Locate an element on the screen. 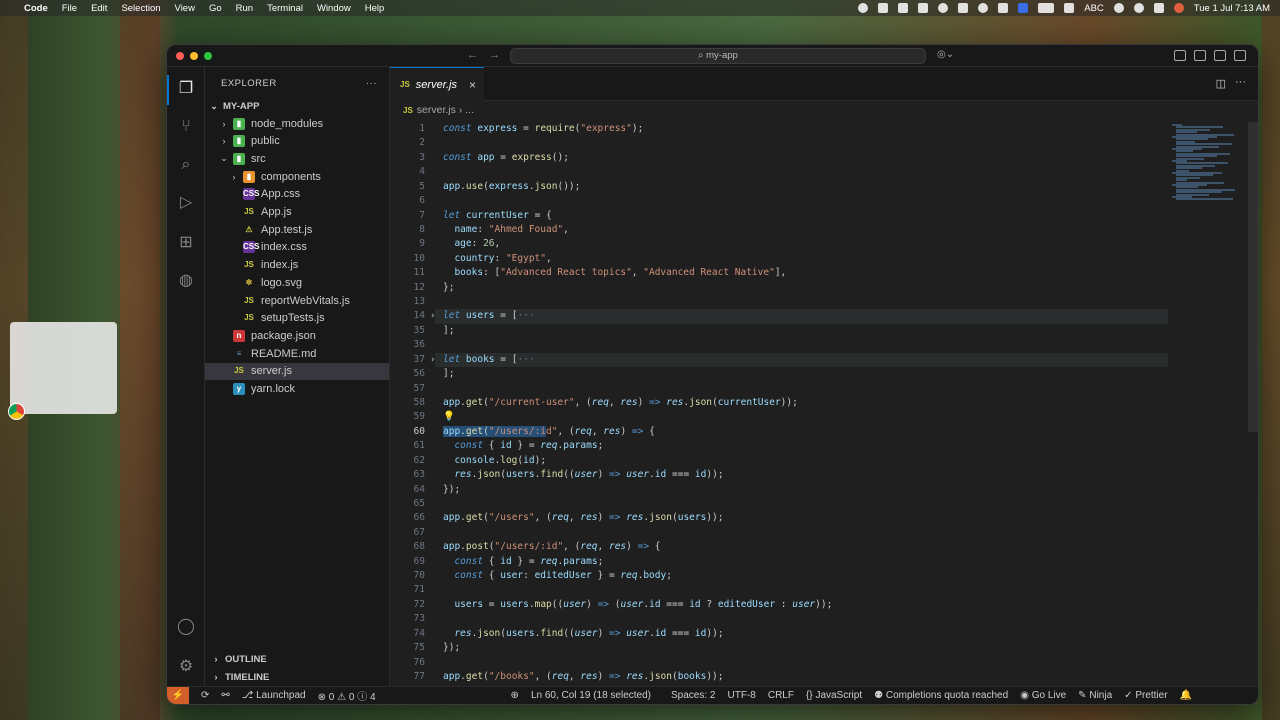  user-avatar-icon is located at coordinates (1178, 8).